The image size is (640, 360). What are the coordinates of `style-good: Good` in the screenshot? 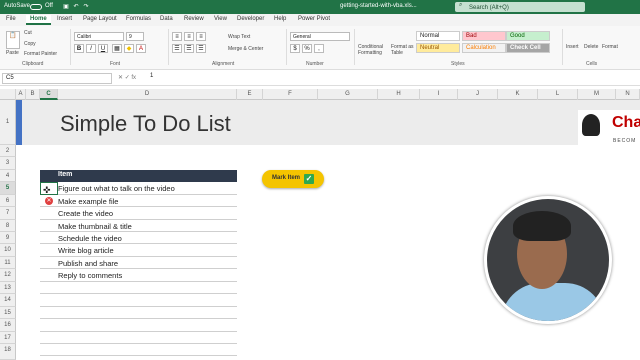 It's located at (528, 36).